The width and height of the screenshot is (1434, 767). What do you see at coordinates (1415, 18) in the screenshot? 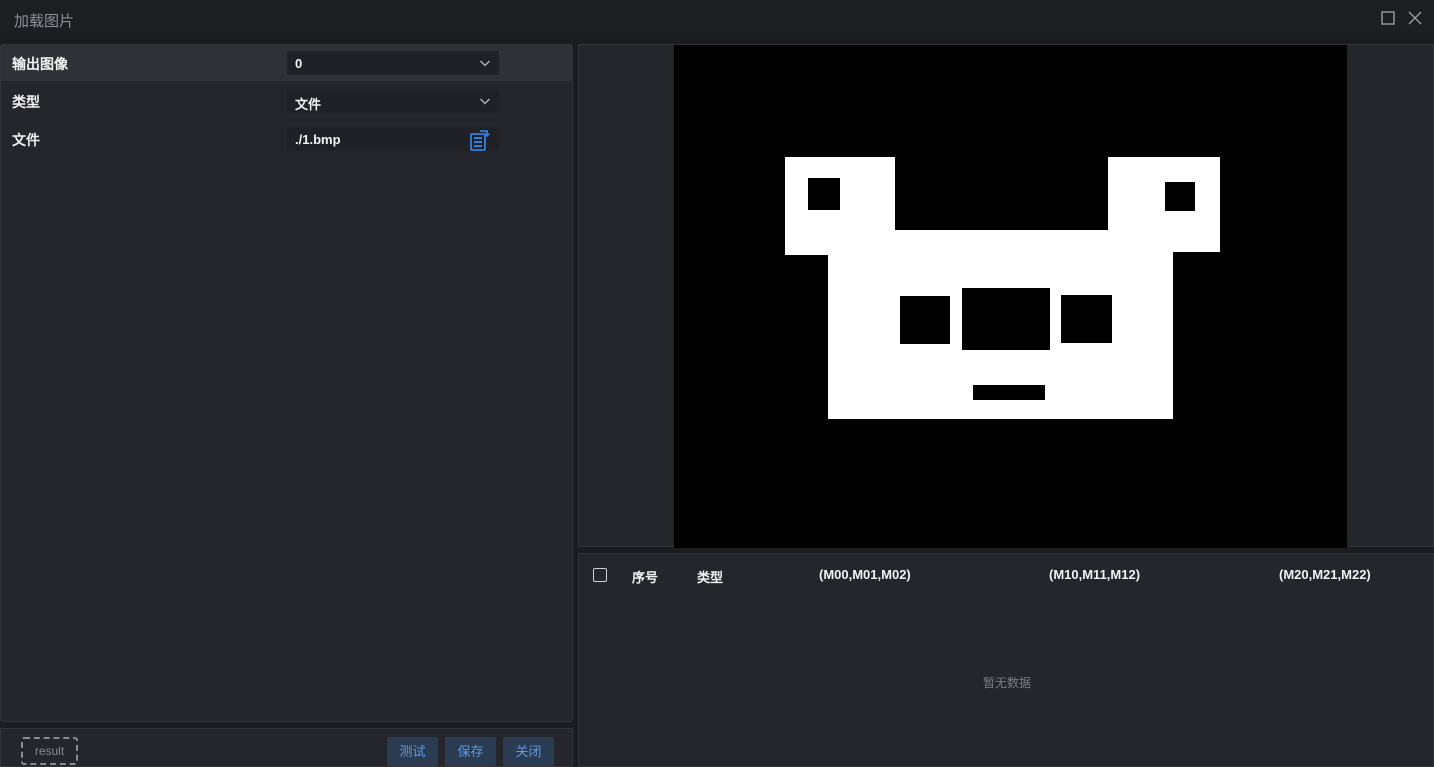
I see `close-icon` at bounding box center [1415, 18].